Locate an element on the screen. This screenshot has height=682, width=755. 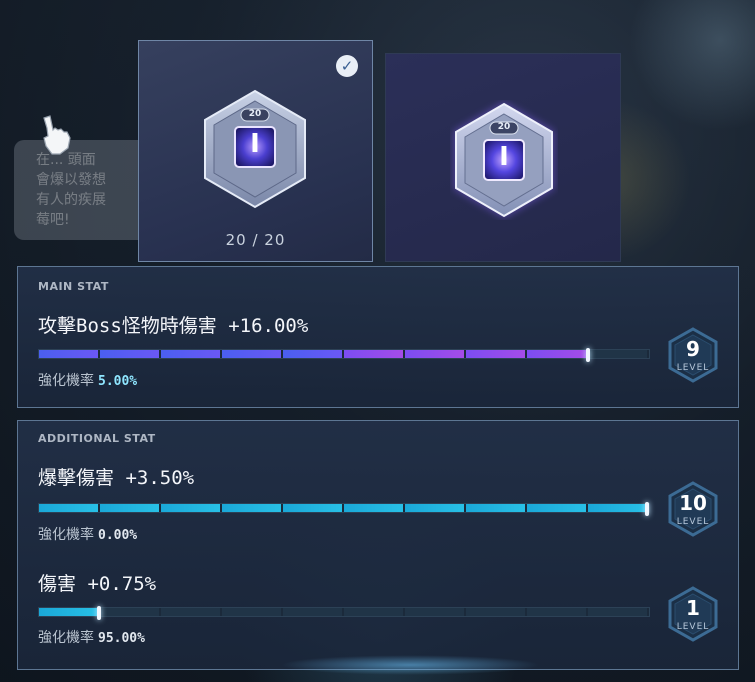
bottom-glow is located at coordinates (410, 665).